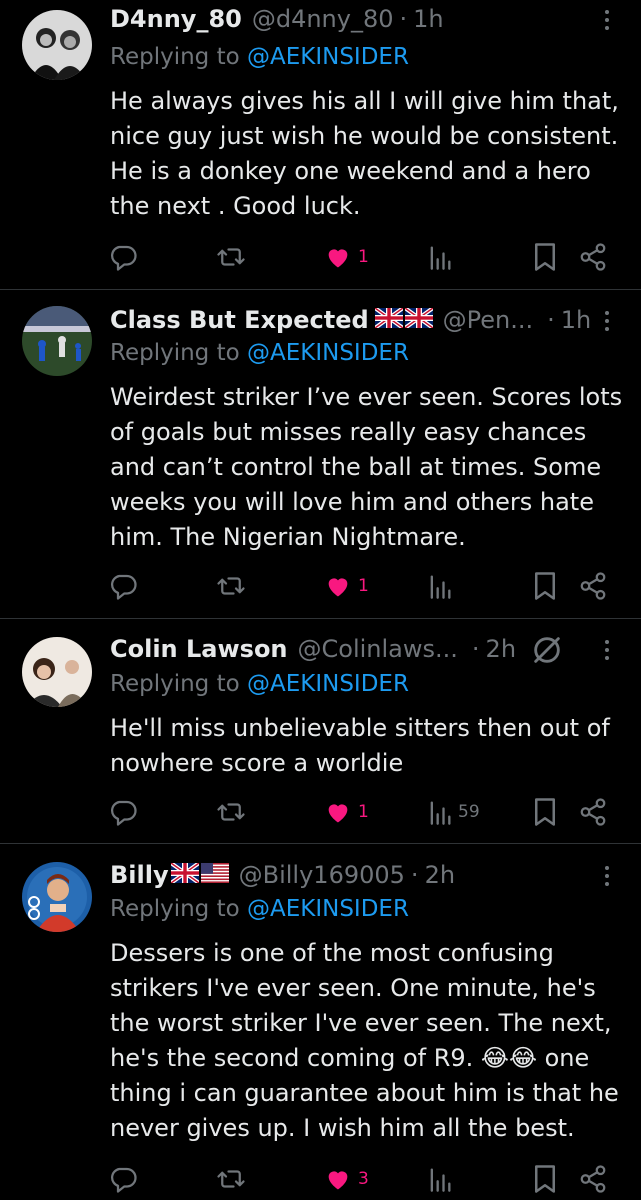 This screenshot has width=641, height=1200. What do you see at coordinates (469, 812) in the screenshot?
I see `views-count: 59` at bounding box center [469, 812].